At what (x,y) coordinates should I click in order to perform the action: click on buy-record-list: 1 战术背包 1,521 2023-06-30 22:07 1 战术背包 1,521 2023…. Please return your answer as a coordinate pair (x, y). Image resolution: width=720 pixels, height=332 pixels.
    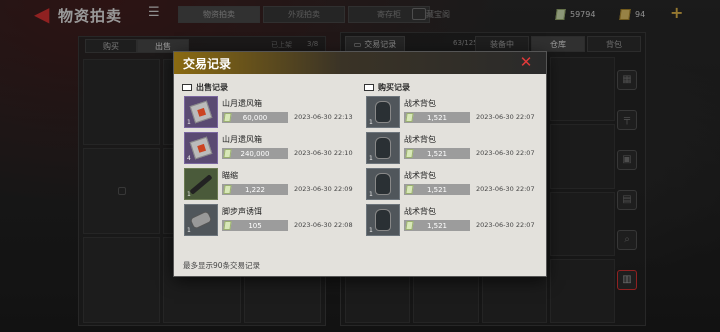
    Looking at the image, I should click on (454, 166).